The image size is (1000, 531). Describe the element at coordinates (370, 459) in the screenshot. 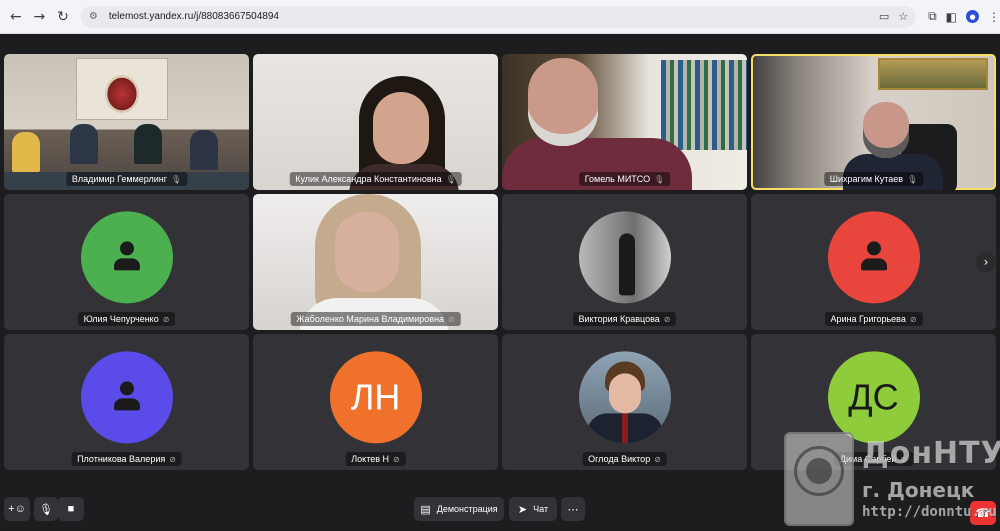

I see `participant-name: Локтев Н` at that location.